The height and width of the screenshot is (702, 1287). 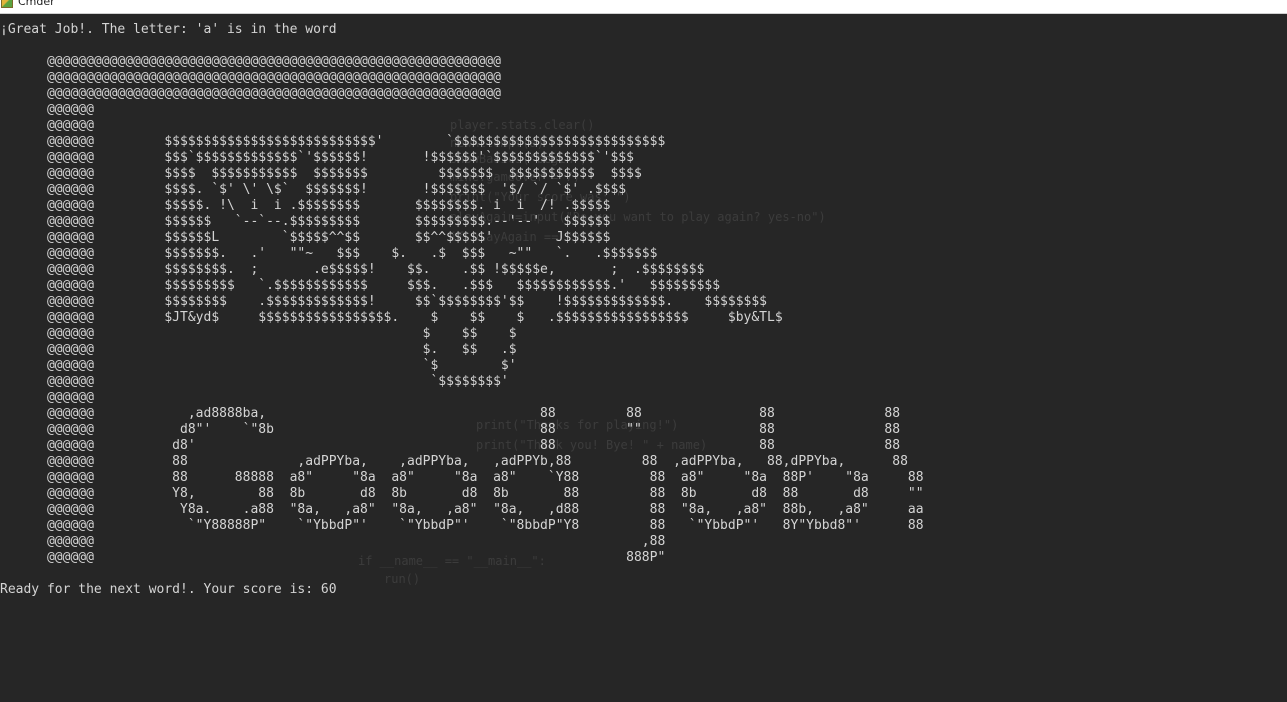 I want to click on title-bar: Cmder, so click(x=643, y=7).